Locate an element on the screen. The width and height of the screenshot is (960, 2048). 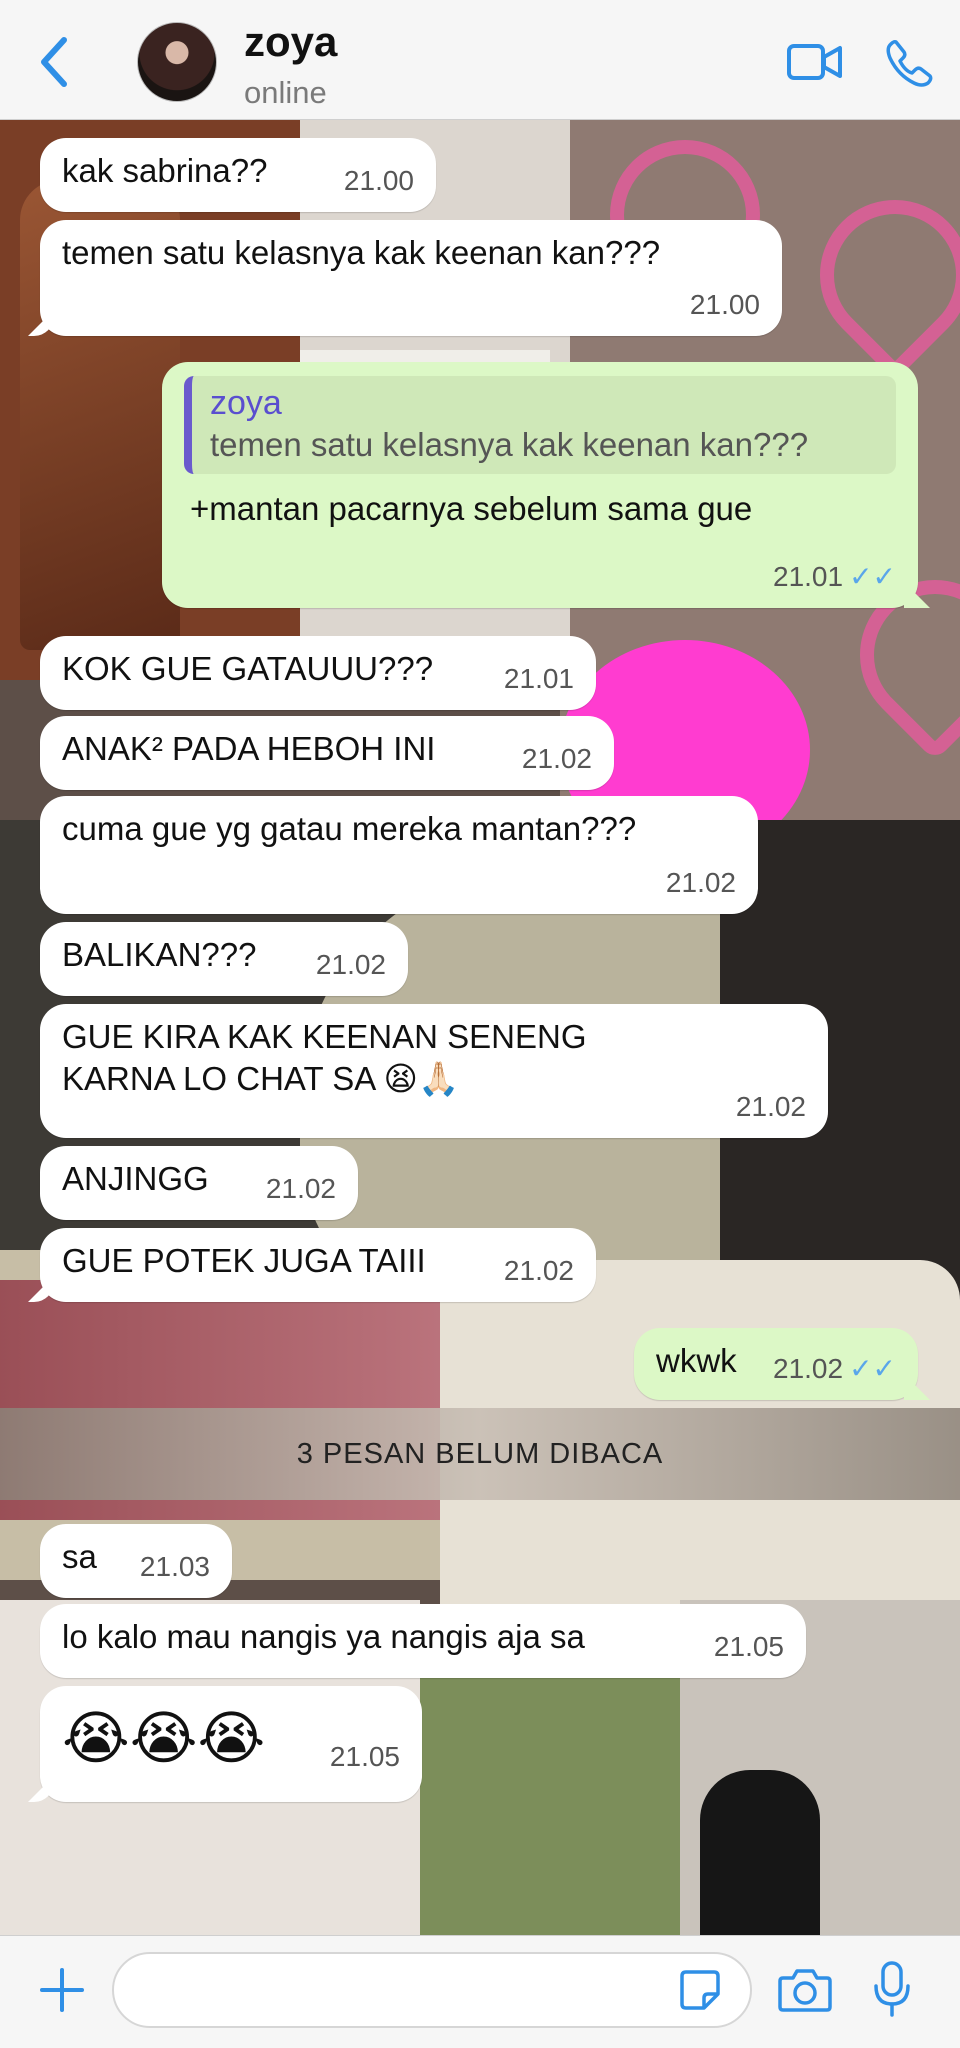
plus-icon is located at coordinates (62, 1990).